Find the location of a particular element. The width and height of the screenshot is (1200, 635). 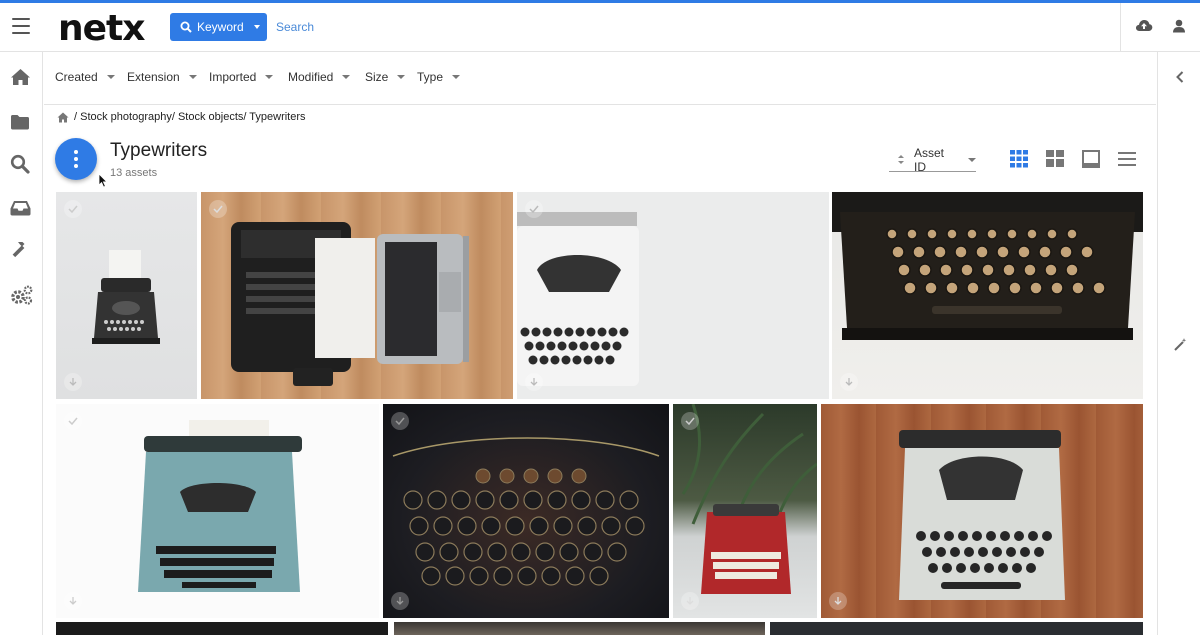

settings-icon is located at coordinates (22, 295).